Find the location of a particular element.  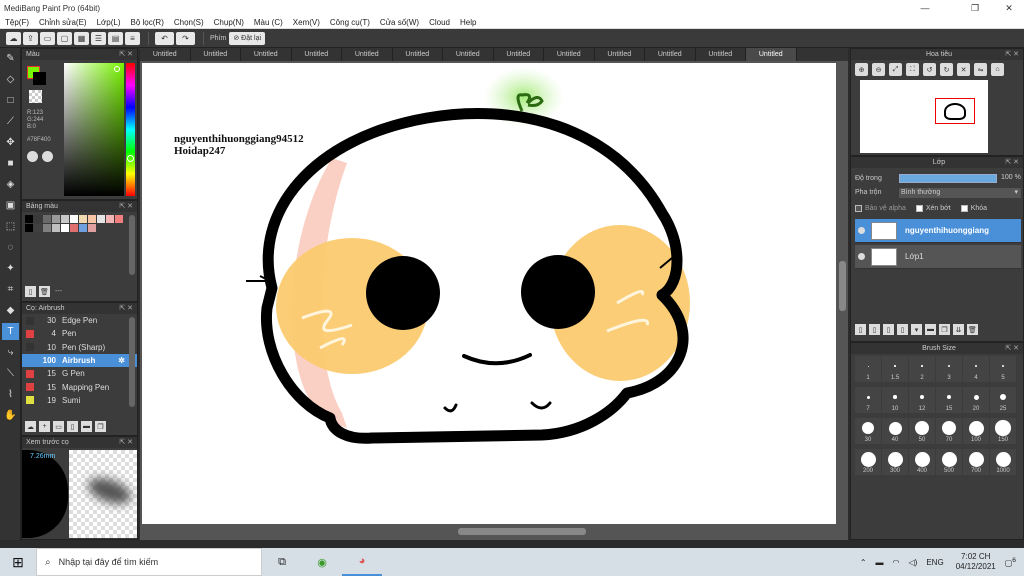

brush-size-option: 70 is located at coordinates (949, 431).